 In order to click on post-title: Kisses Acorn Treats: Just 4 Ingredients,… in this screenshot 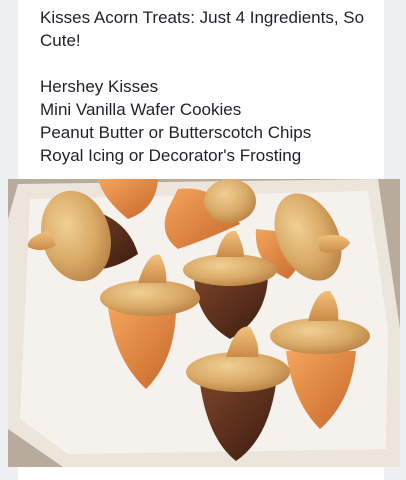, I will do `click(202, 29)`.